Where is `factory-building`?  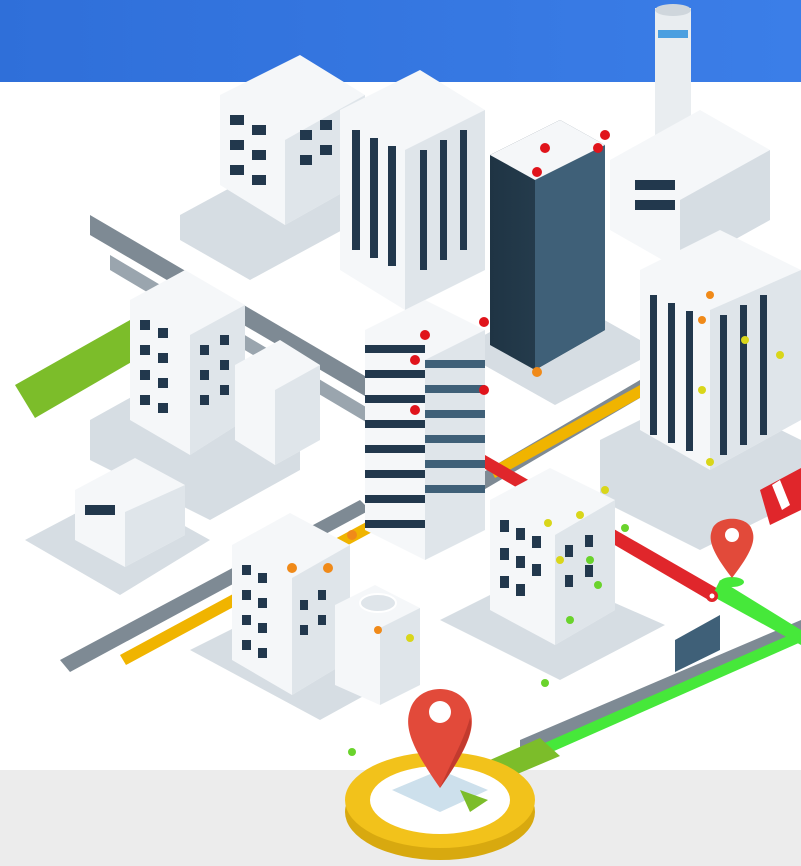 factory-building is located at coordinates (690, 137).